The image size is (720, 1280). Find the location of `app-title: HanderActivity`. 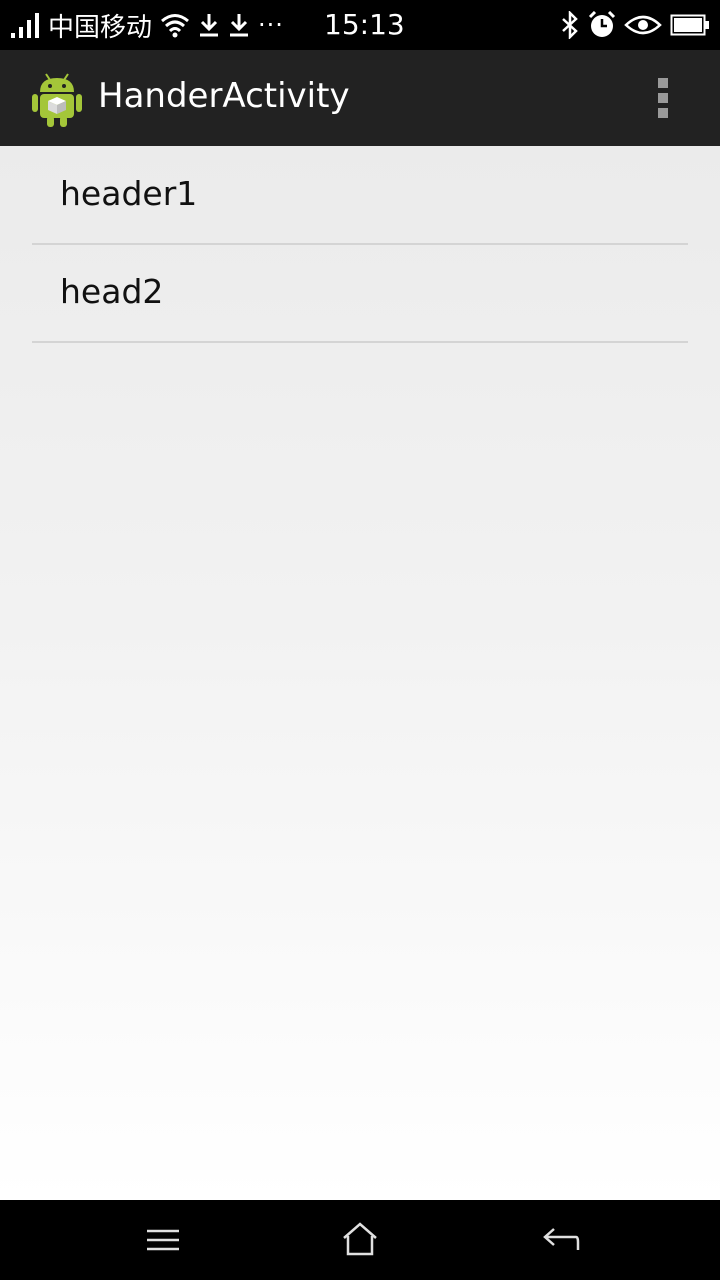

app-title: HanderActivity is located at coordinates (224, 96).